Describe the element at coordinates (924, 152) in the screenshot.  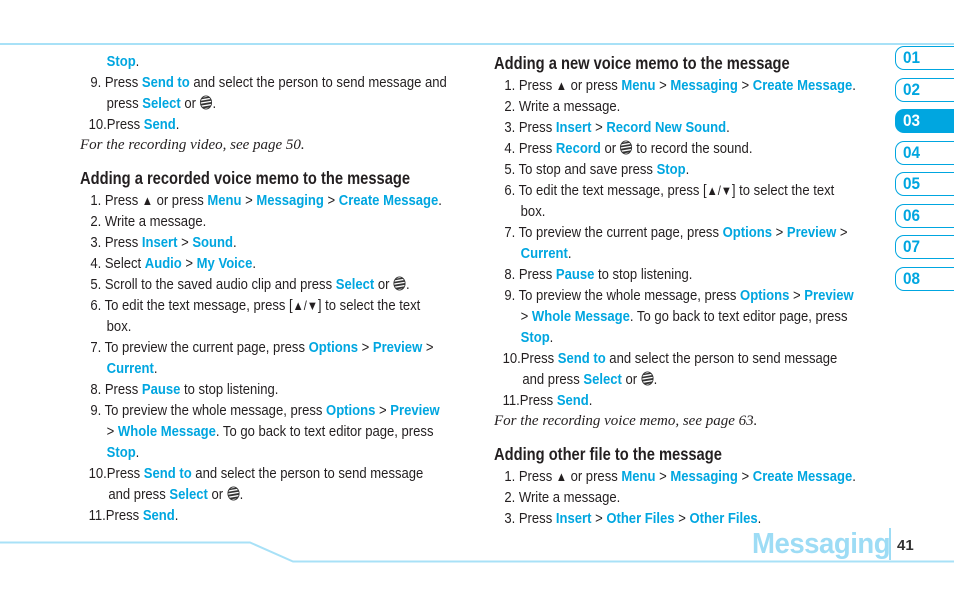
I see `chapter-tab-04: 04` at that location.